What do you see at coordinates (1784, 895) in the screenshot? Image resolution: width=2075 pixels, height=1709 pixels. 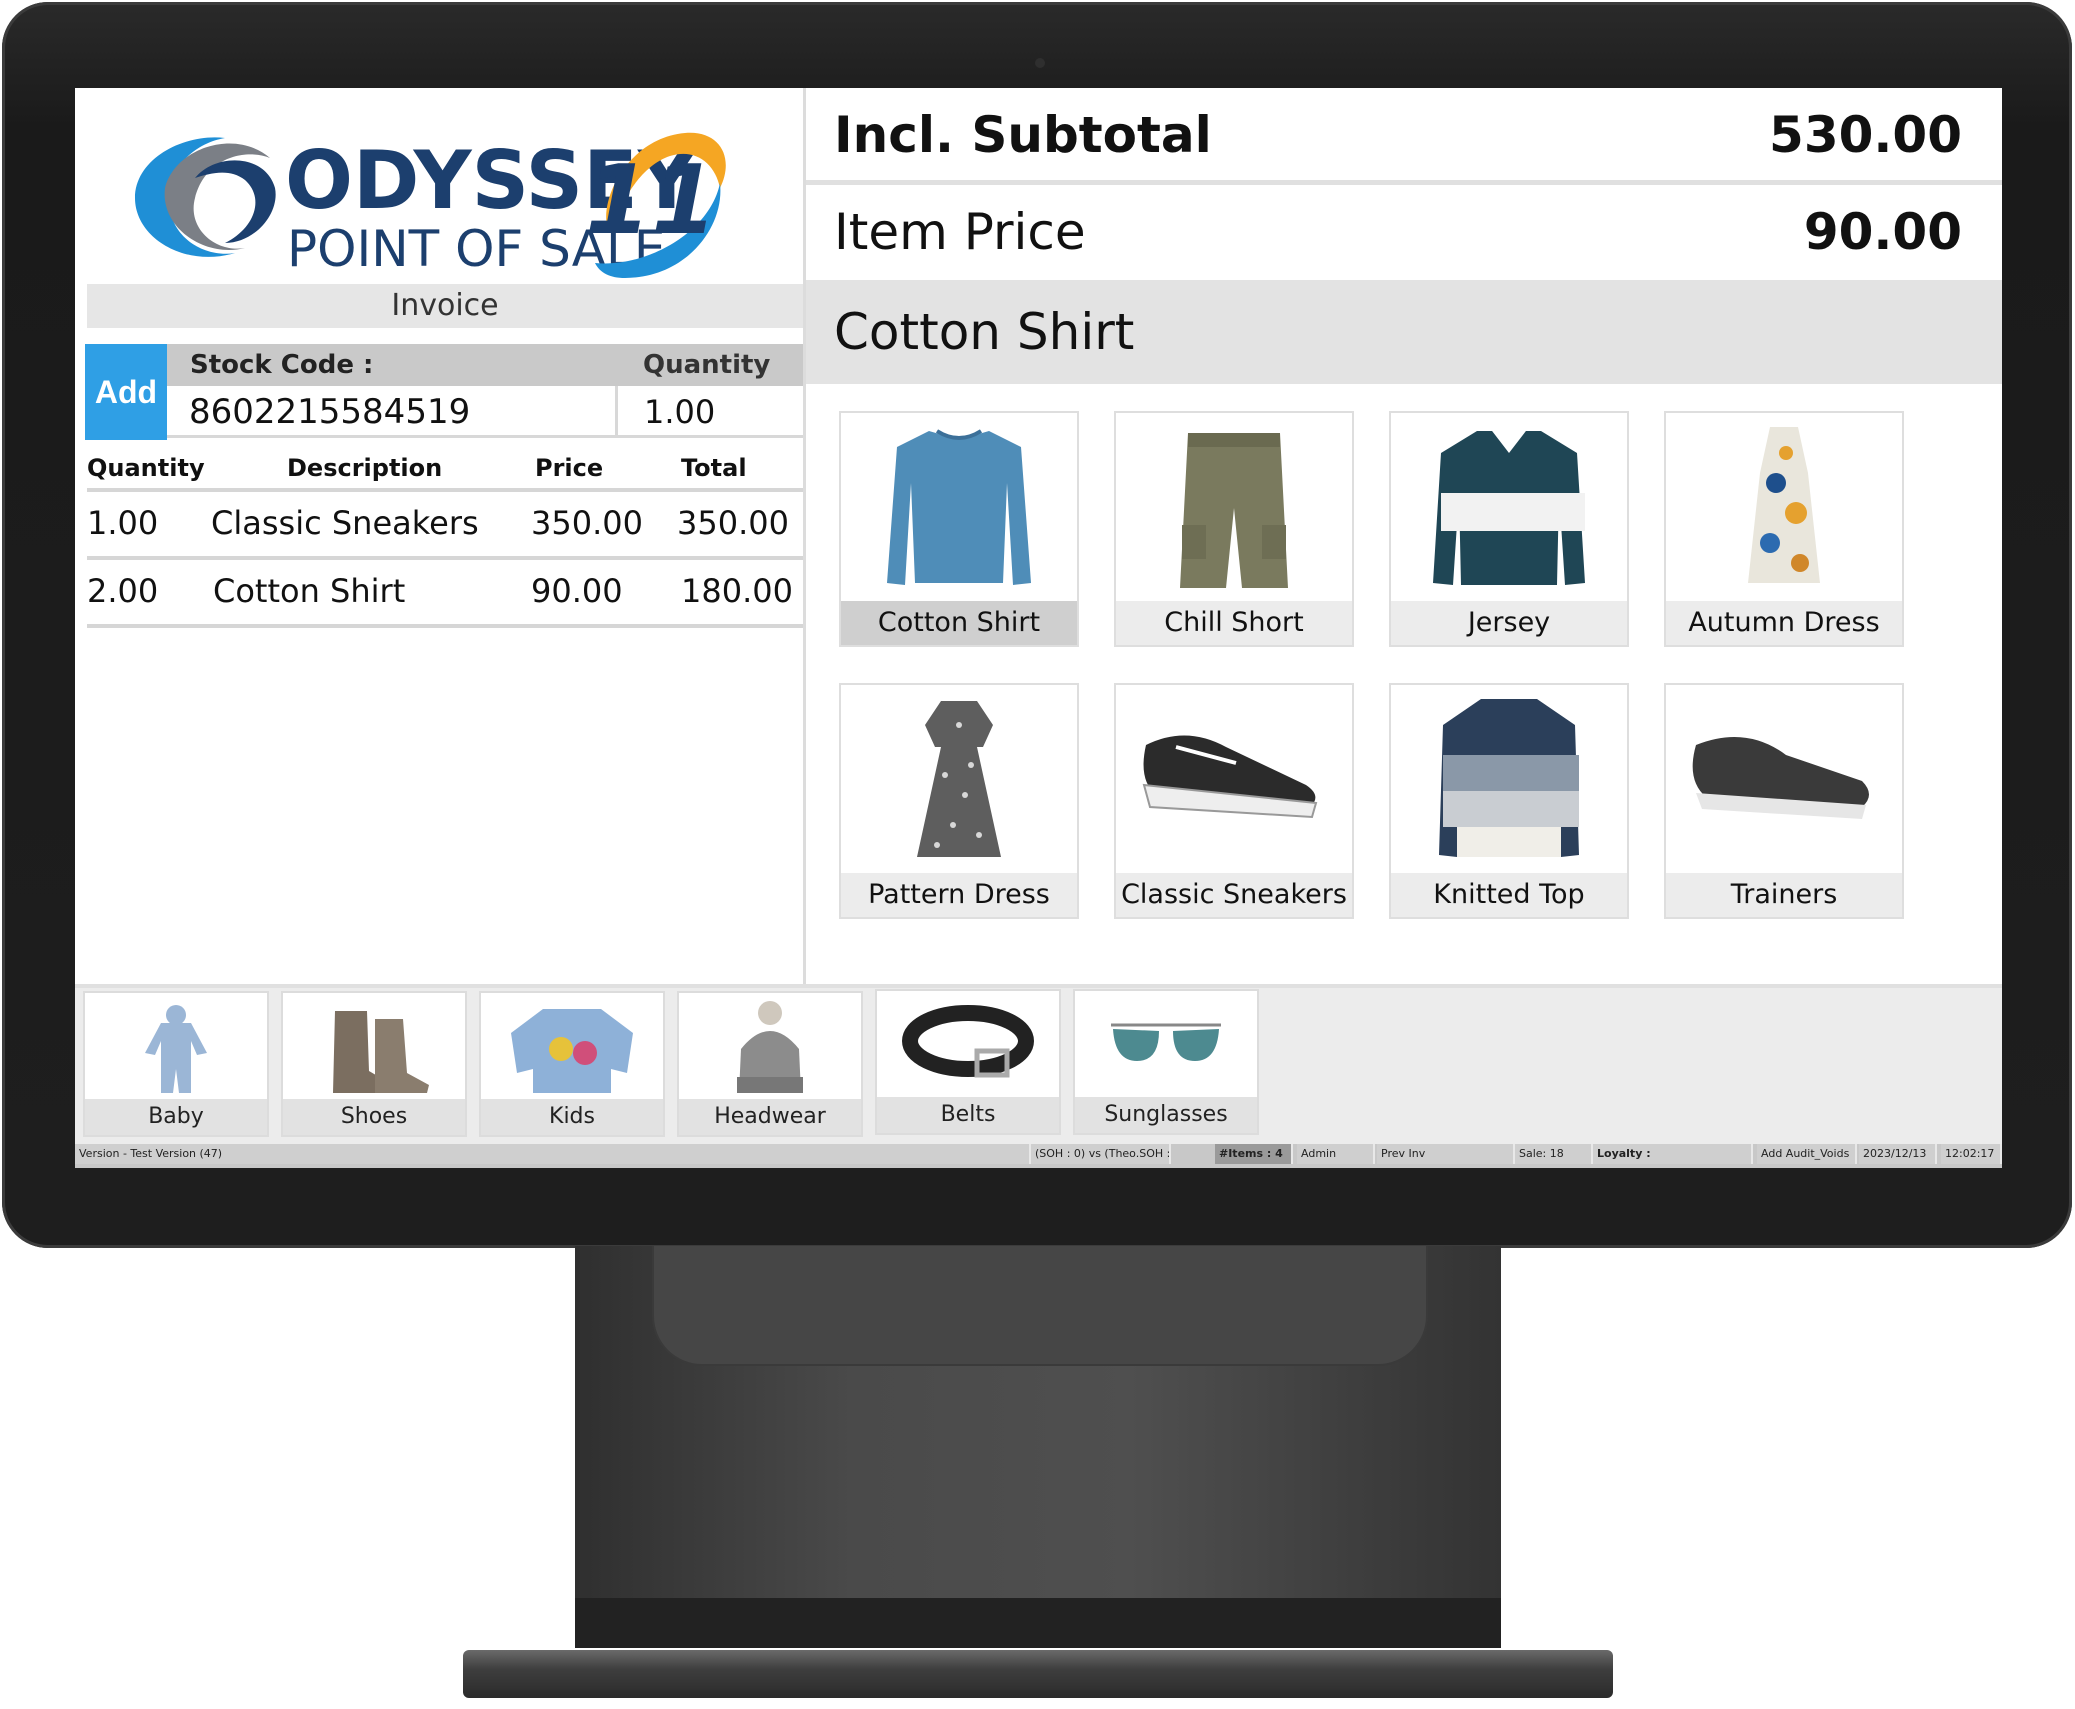 I see `product-label: Trainers` at bounding box center [1784, 895].